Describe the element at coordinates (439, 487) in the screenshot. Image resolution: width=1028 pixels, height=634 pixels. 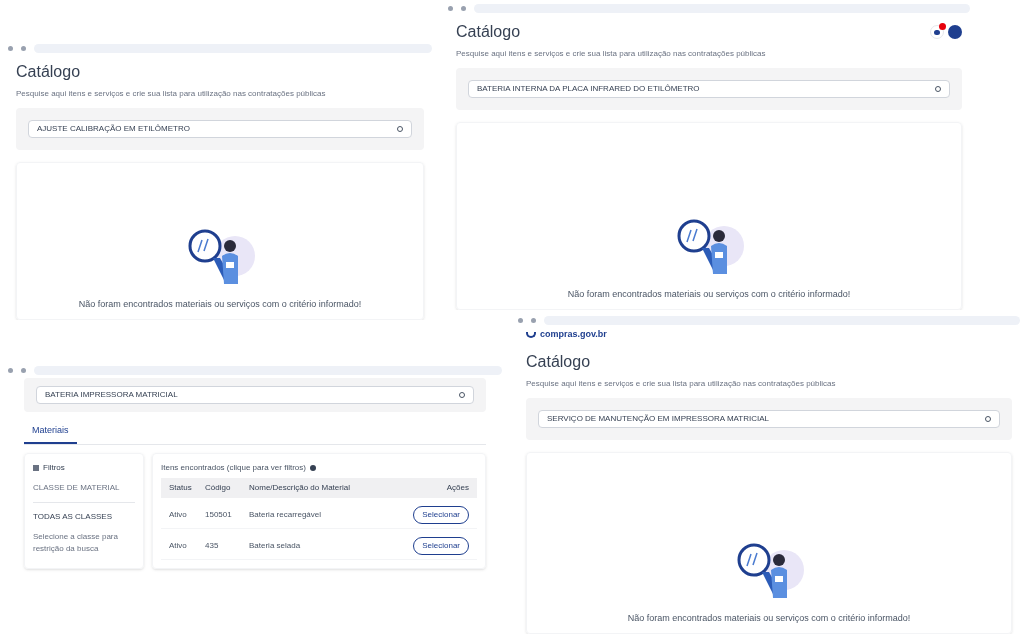
I see `column-header: Ações` at that location.